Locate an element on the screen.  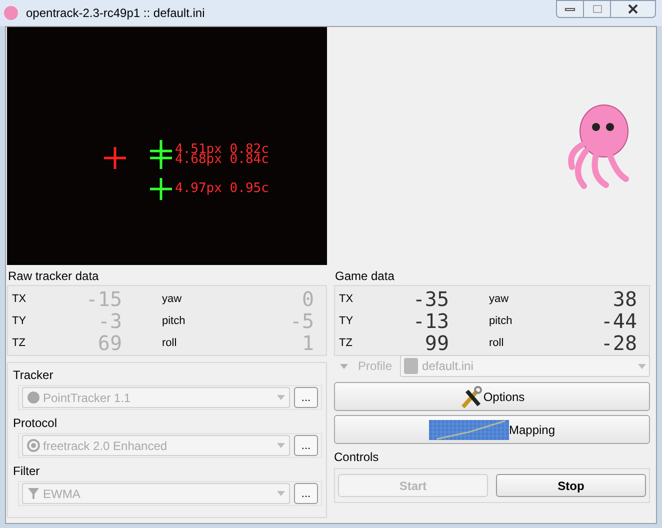
group-title: Tracker is located at coordinates (33, 375).